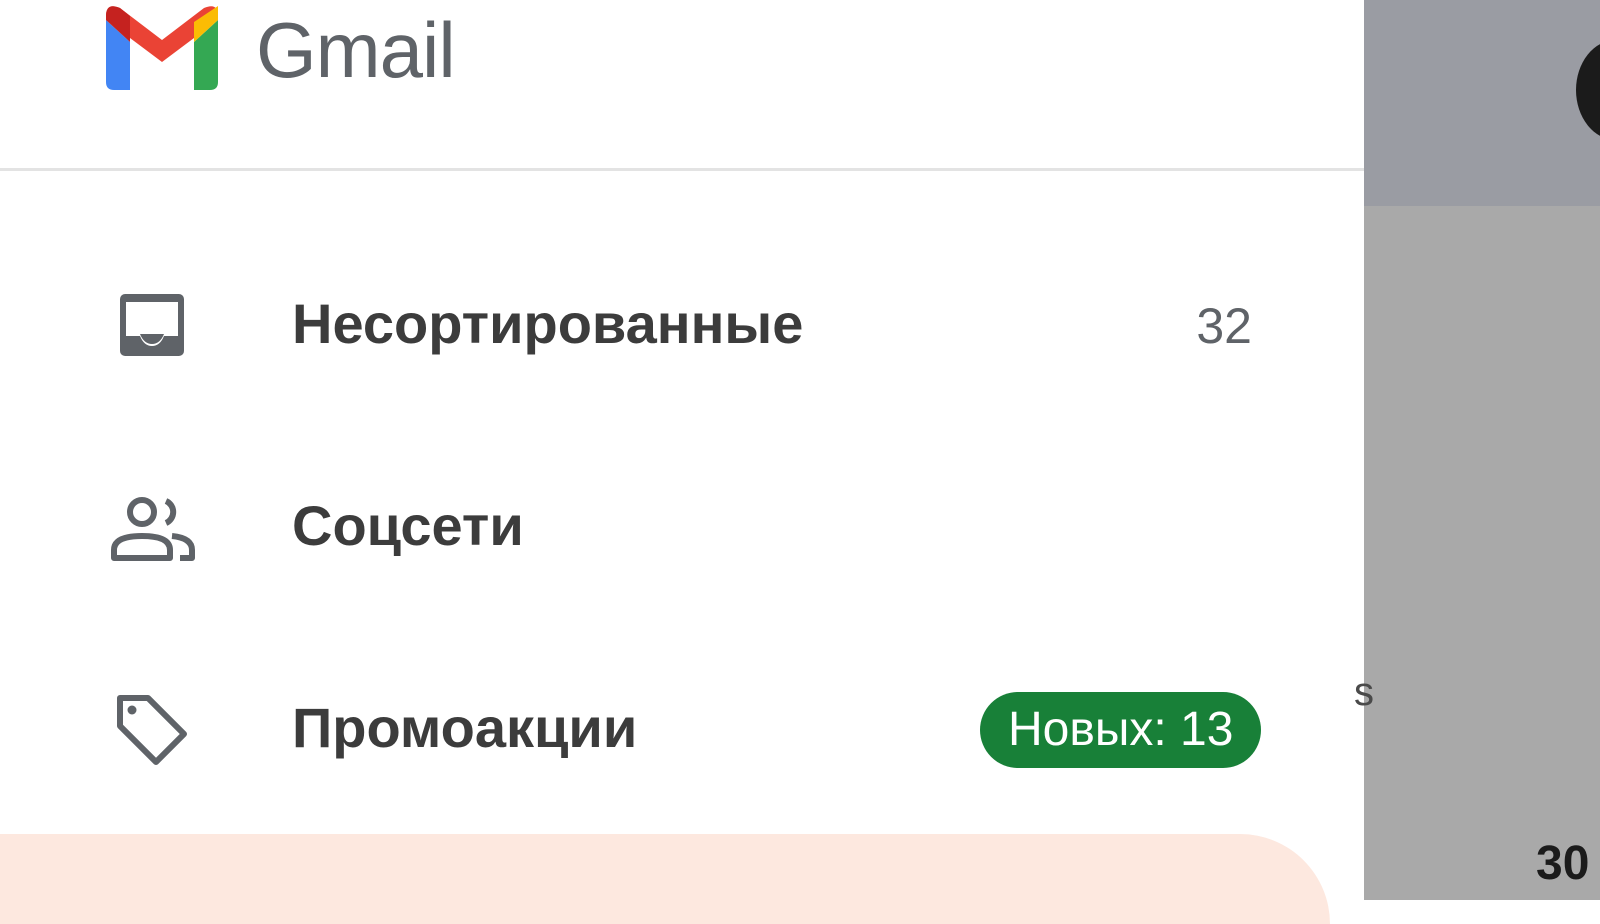  I want to click on nav-item-social: Соцсети, so click(682, 526).